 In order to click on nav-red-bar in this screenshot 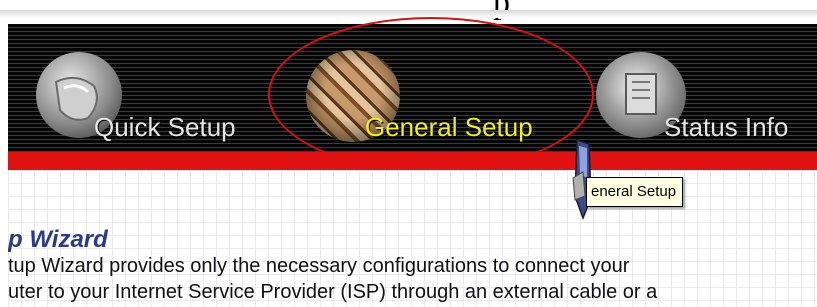, I will do `click(412, 161)`.